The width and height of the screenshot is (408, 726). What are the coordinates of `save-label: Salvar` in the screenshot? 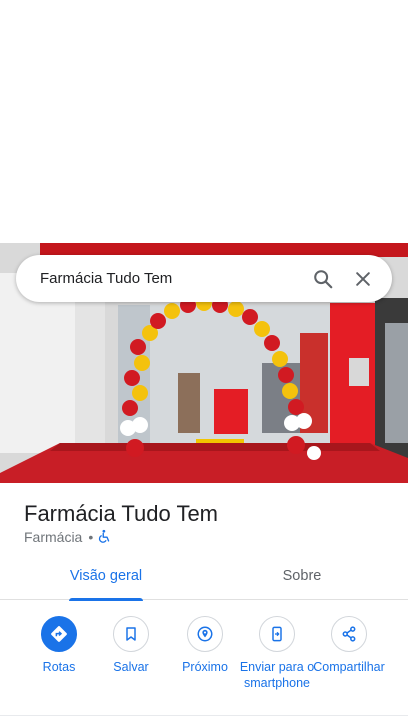 It's located at (131, 667).